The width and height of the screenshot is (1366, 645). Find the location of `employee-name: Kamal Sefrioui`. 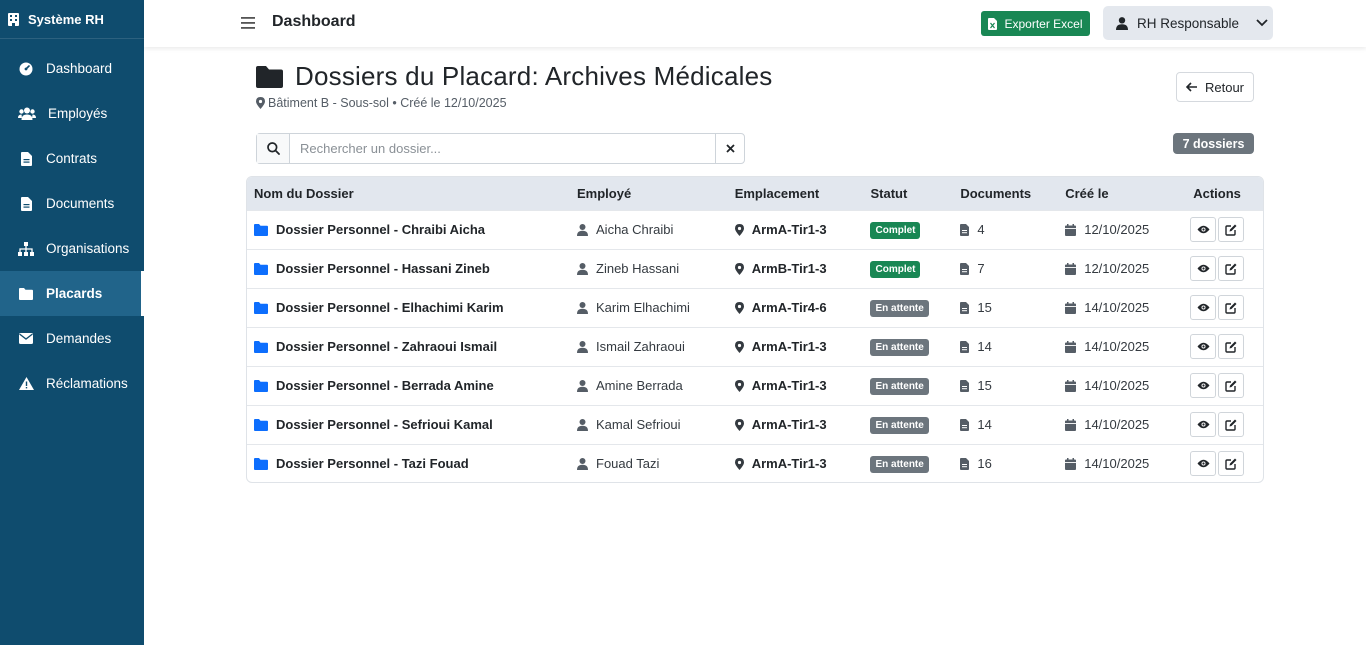

employee-name: Kamal Sefrioui is located at coordinates (638, 424).